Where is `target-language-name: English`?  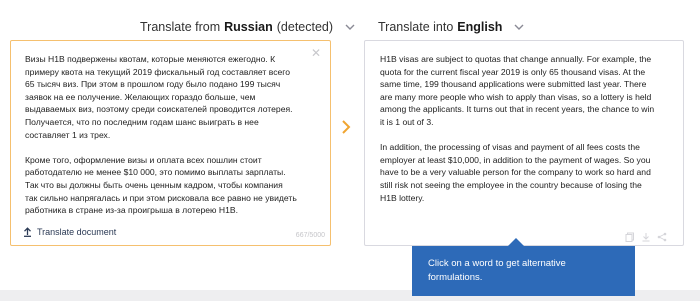 target-language-name: English is located at coordinates (480, 27).